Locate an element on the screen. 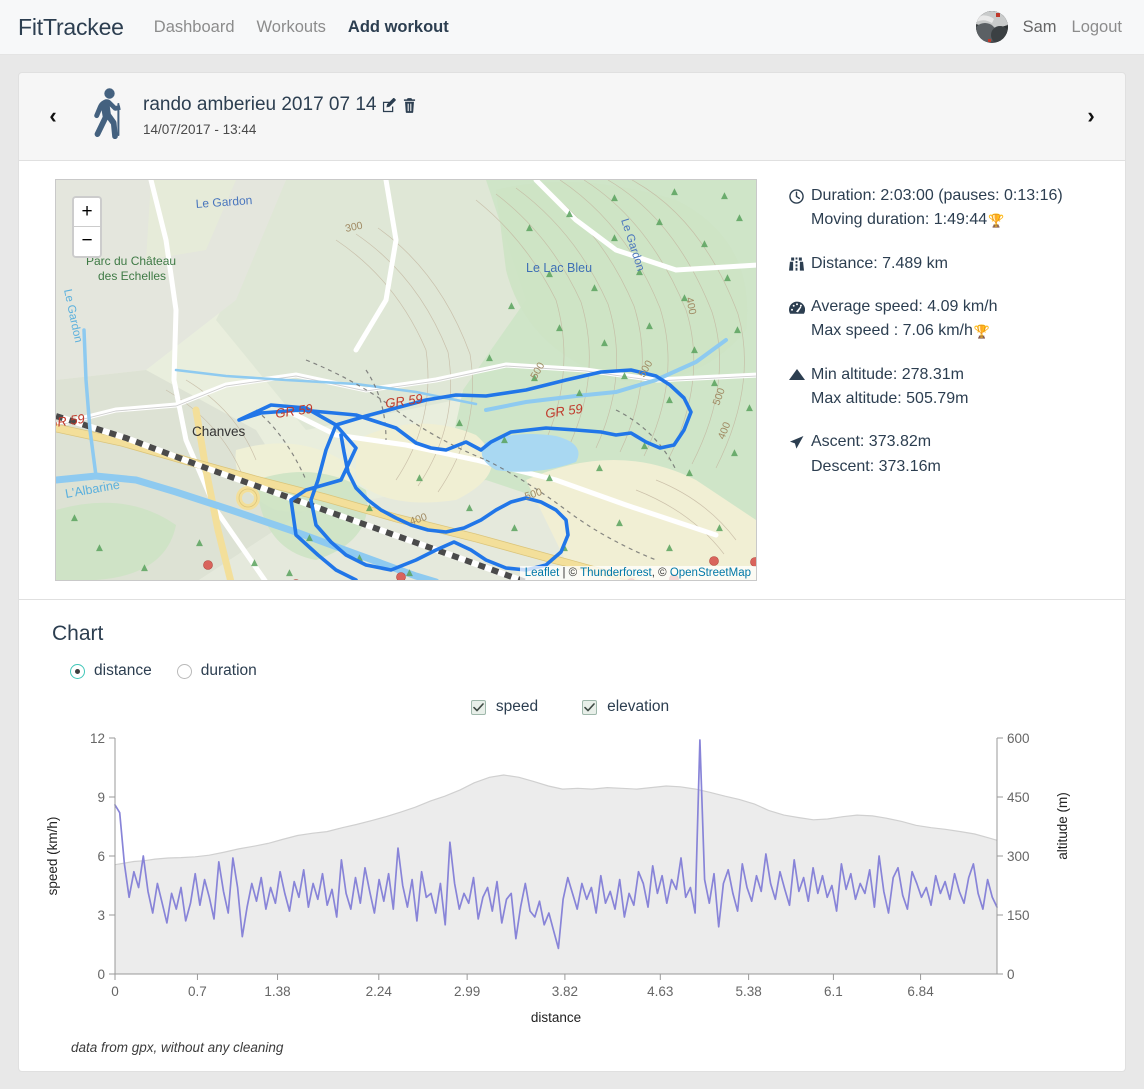 Image resolution: width=1144 pixels, height=1089 pixels. svg-text: 3 is located at coordinates (101, 915).